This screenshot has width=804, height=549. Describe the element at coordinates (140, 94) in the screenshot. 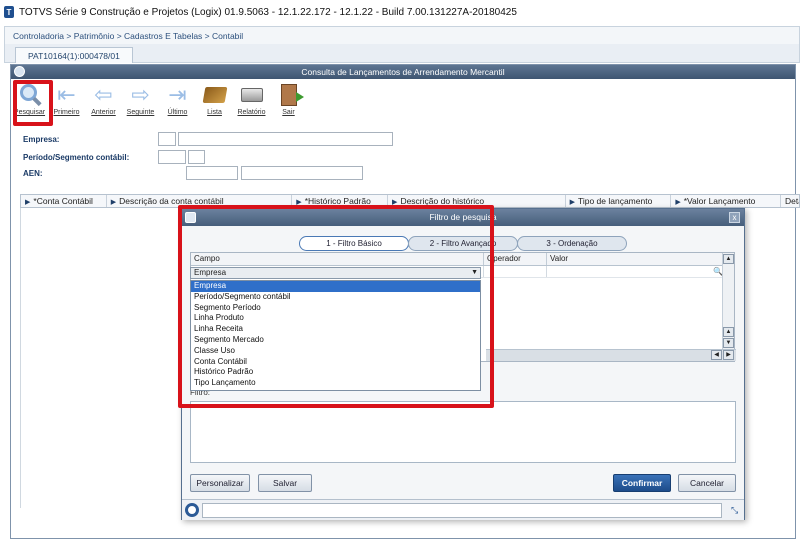

I see `next-arrow-icon: ⇨` at that location.